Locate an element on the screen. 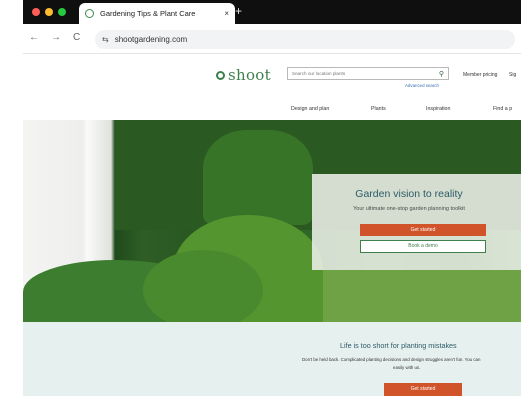 The width and height of the screenshot is (521, 396). new-tab-button: + is located at coordinates (238, 11).